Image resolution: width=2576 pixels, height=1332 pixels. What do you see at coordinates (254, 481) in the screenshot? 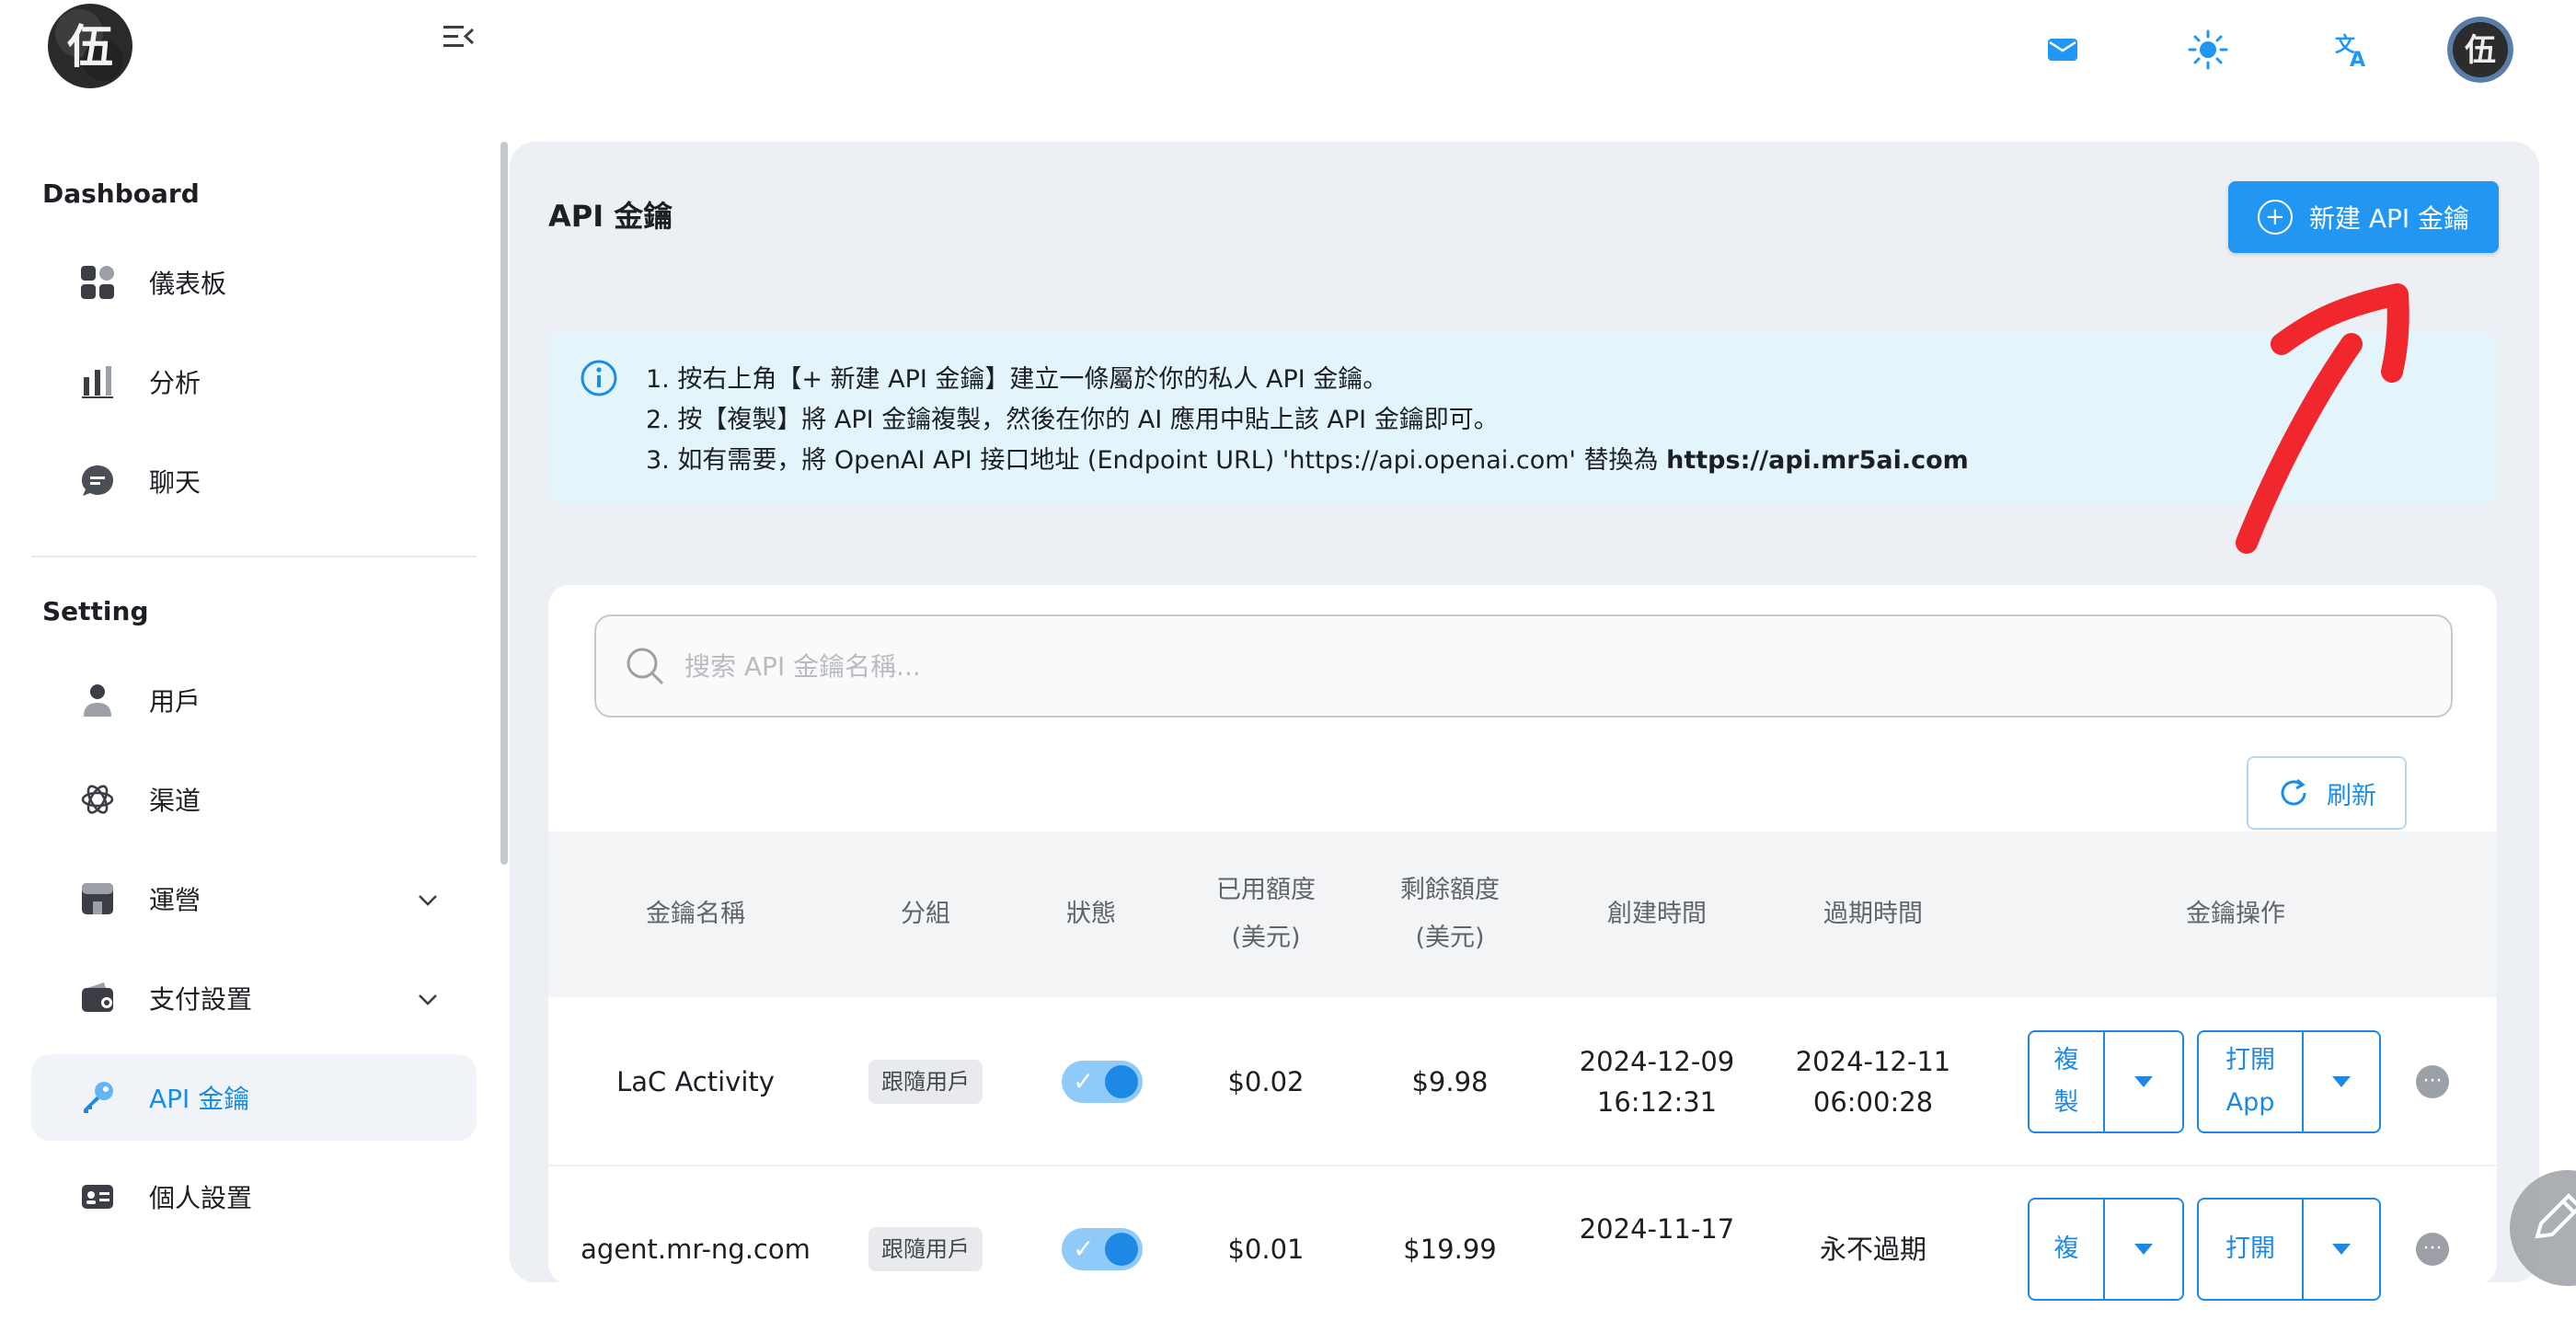
I see `sidebar-item-chat: 聊天` at bounding box center [254, 481].